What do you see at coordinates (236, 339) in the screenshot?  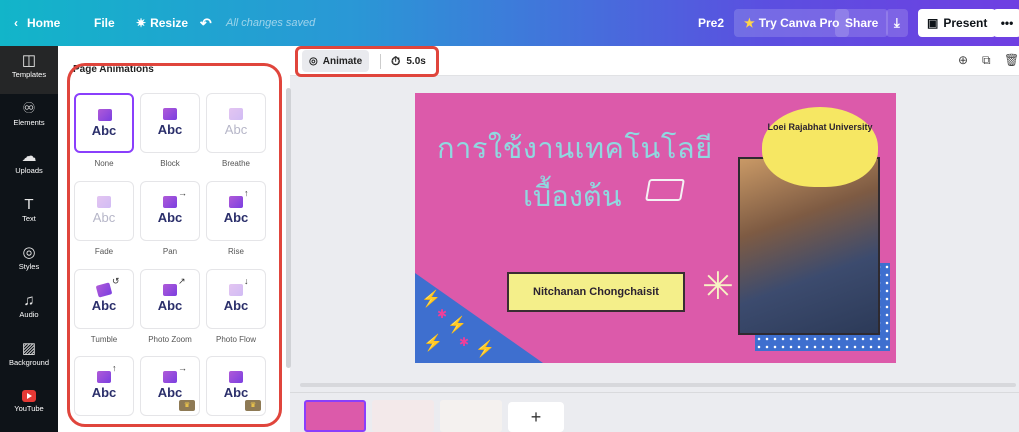 I see `animation-label: Photo Flow` at bounding box center [236, 339].